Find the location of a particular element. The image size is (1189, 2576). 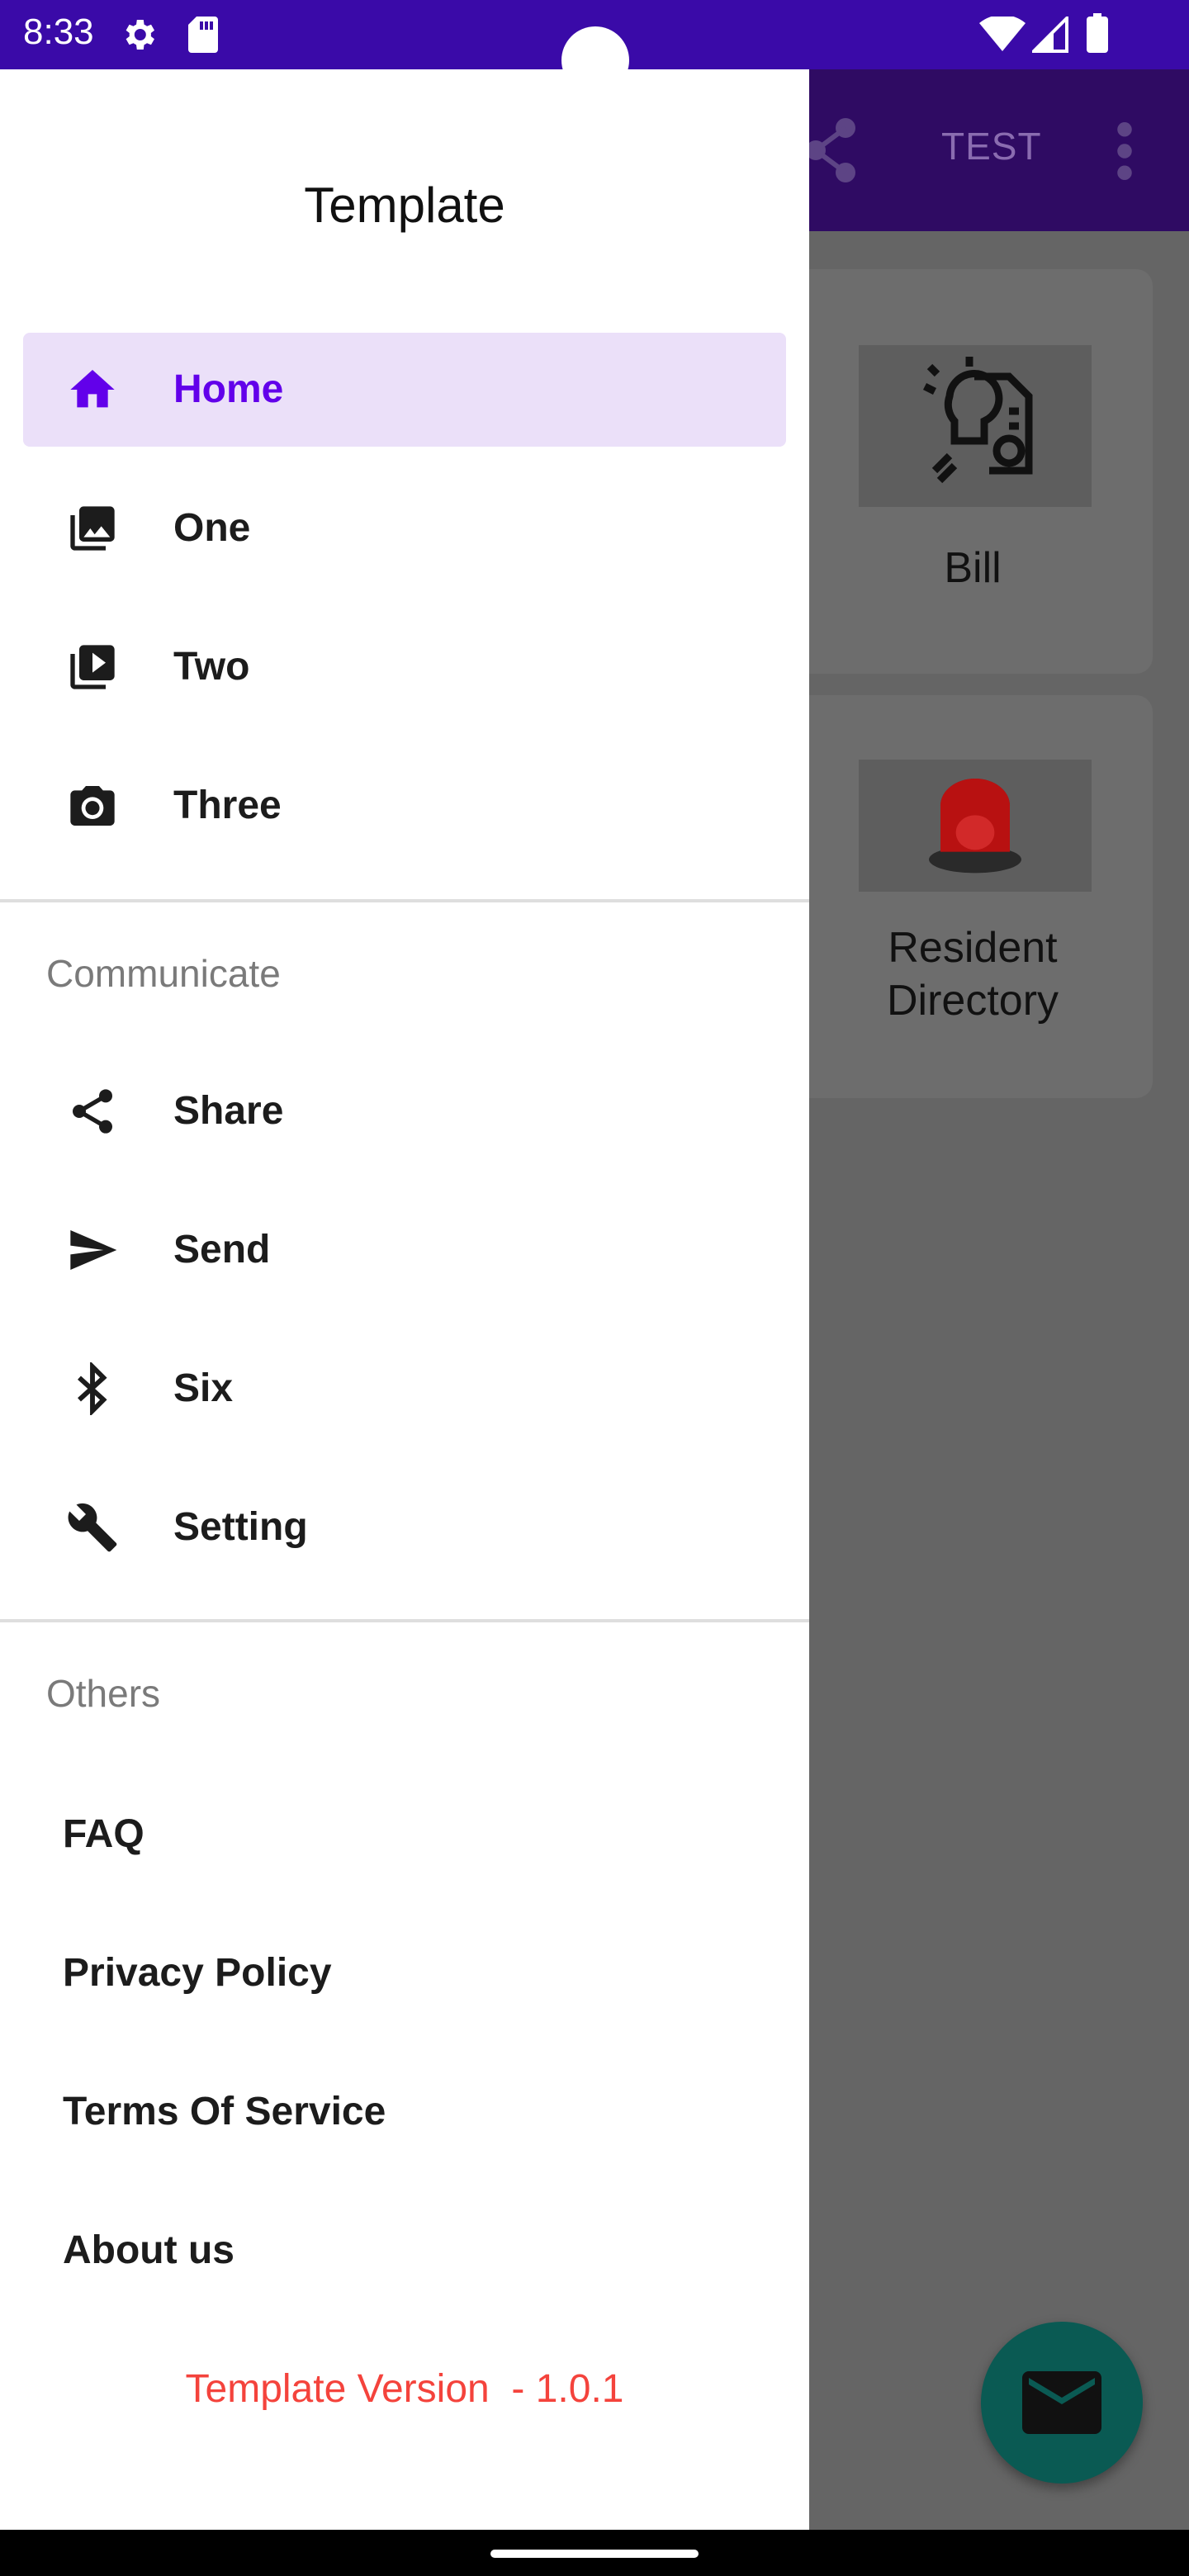

bill-label: Bill is located at coordinates (973, 568).